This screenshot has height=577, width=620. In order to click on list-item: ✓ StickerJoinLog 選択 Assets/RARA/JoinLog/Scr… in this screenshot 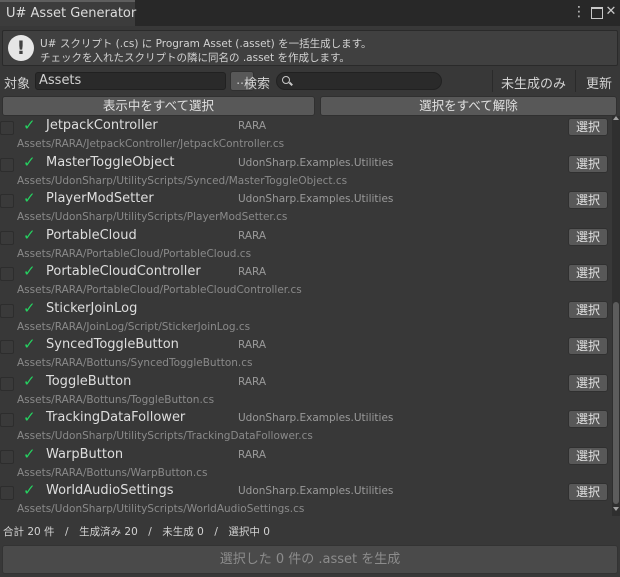, I will do `click(306, 317)`.